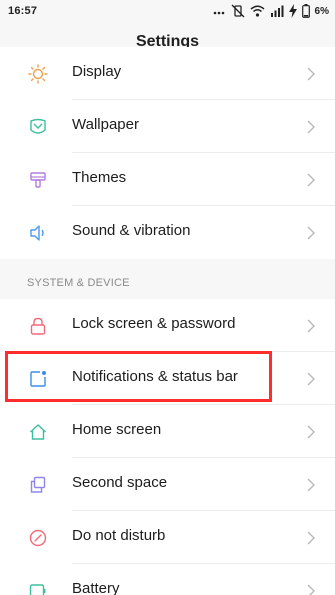 The width and height of the screenshot is (335, 595). I want to click on settings-row-label: Display, so click(97, 71).